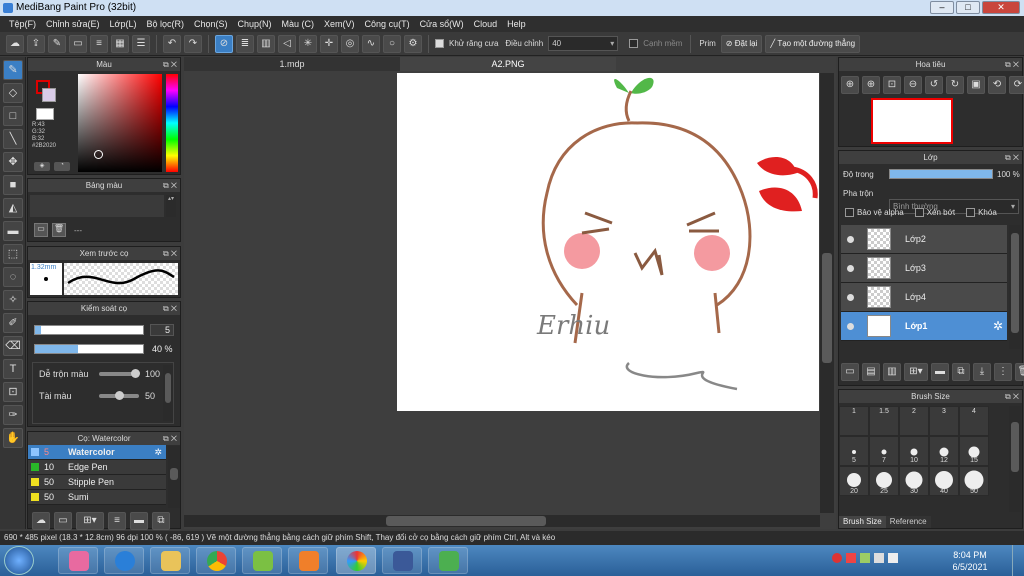 Image resolution: width=1024 pixels, height=576 pixels. What do you see at coordinates (73, 24) in the screenshot?
I see `menu-edit: Chỉnh sửa(E)` at bounding box center [73, 24].